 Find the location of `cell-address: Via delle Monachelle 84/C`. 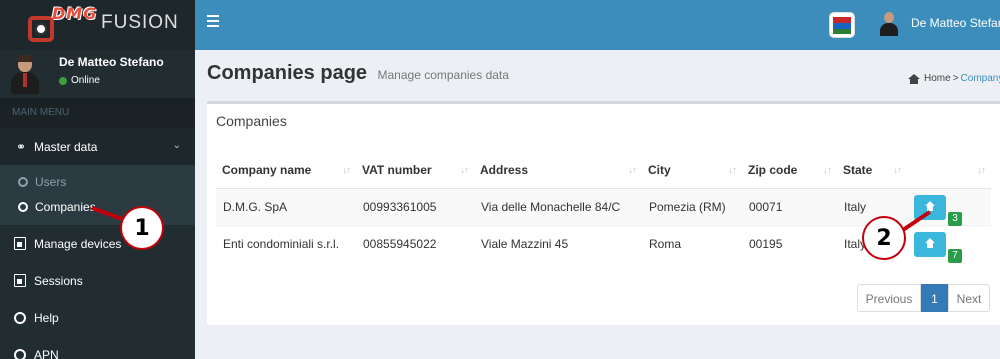

cell-address: Via delle Monachelle 84/C is located at coordinates (558, 206).